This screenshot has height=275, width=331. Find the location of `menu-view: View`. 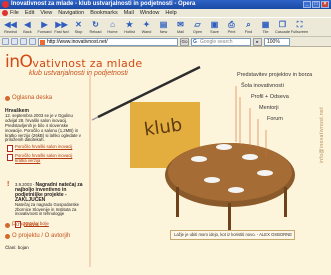

menu-view: View is located at coordinates (46, 13).